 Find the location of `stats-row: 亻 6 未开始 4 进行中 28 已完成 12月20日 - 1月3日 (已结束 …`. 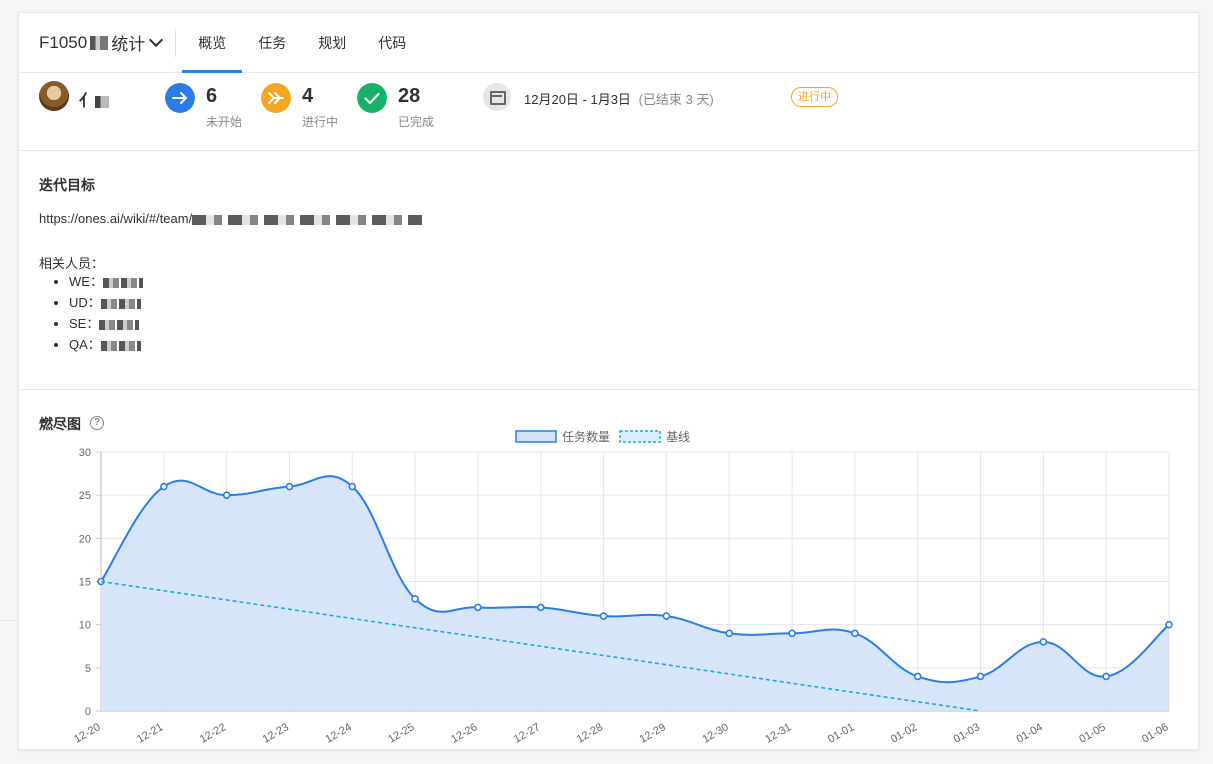

stats-row: 亻 6 未开始 4 进行中 28 已完成 12月20日 - 1月3日 (已结束 … is located at coordinates (608, 112).